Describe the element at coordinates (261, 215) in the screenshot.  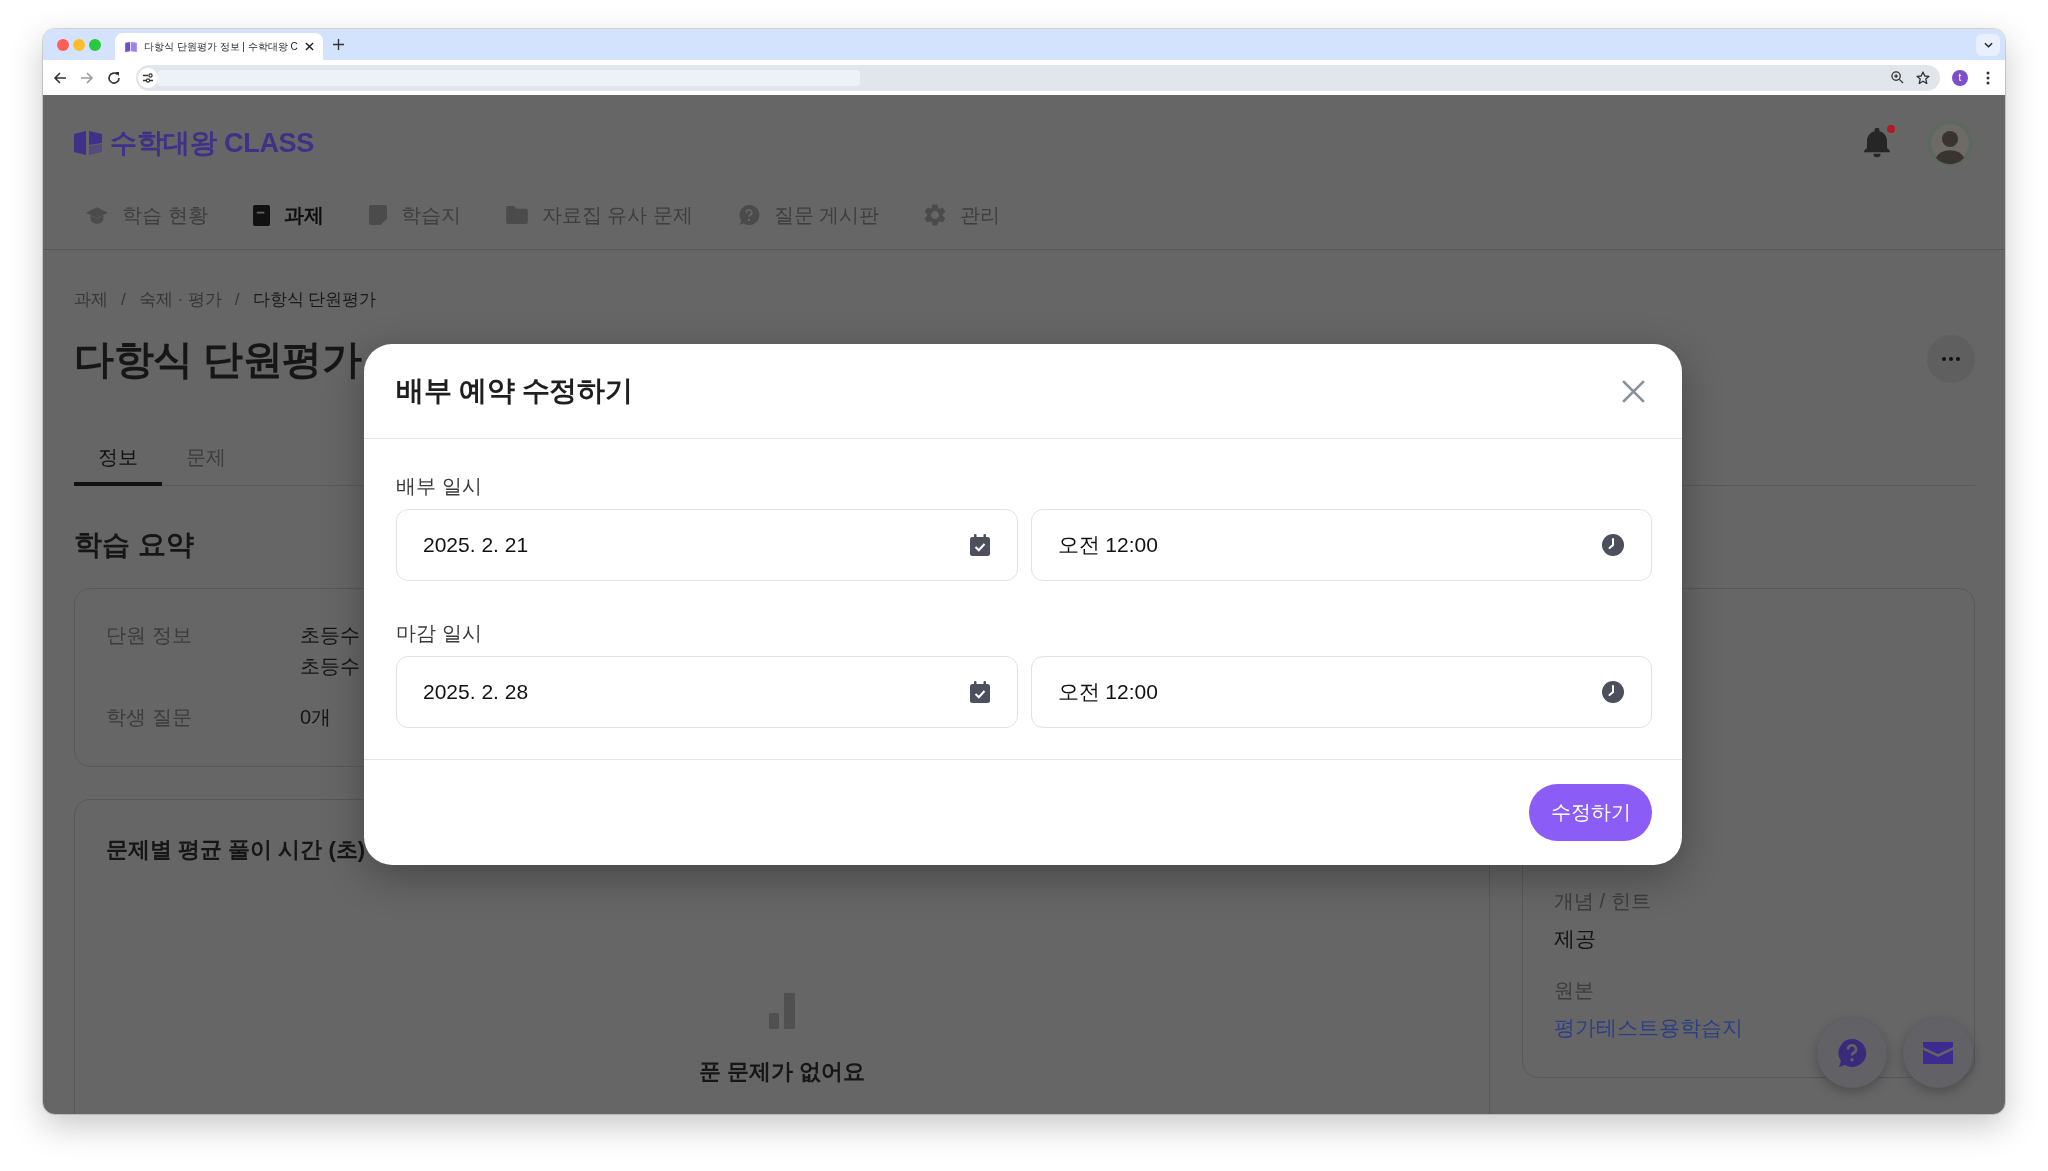
I see `document-icon` at that location.